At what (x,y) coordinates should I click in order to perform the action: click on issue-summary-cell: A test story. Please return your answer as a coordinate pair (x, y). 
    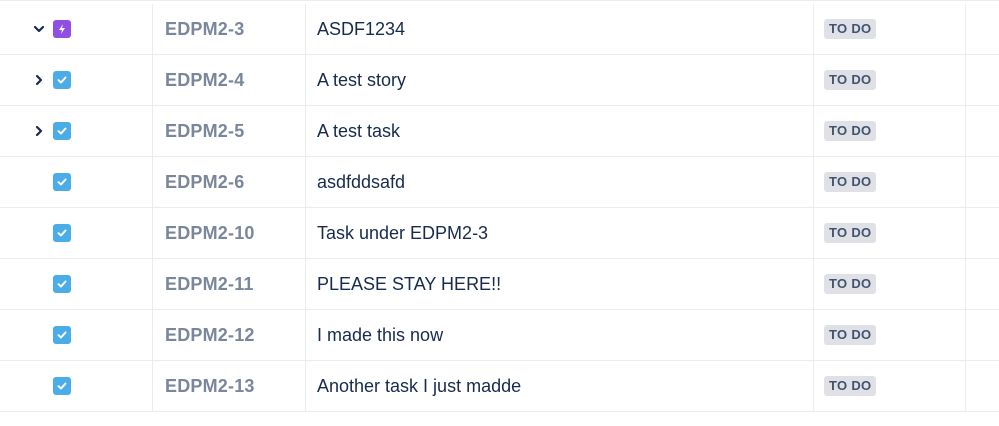
    Looking at the image, I should click on (560, 80).